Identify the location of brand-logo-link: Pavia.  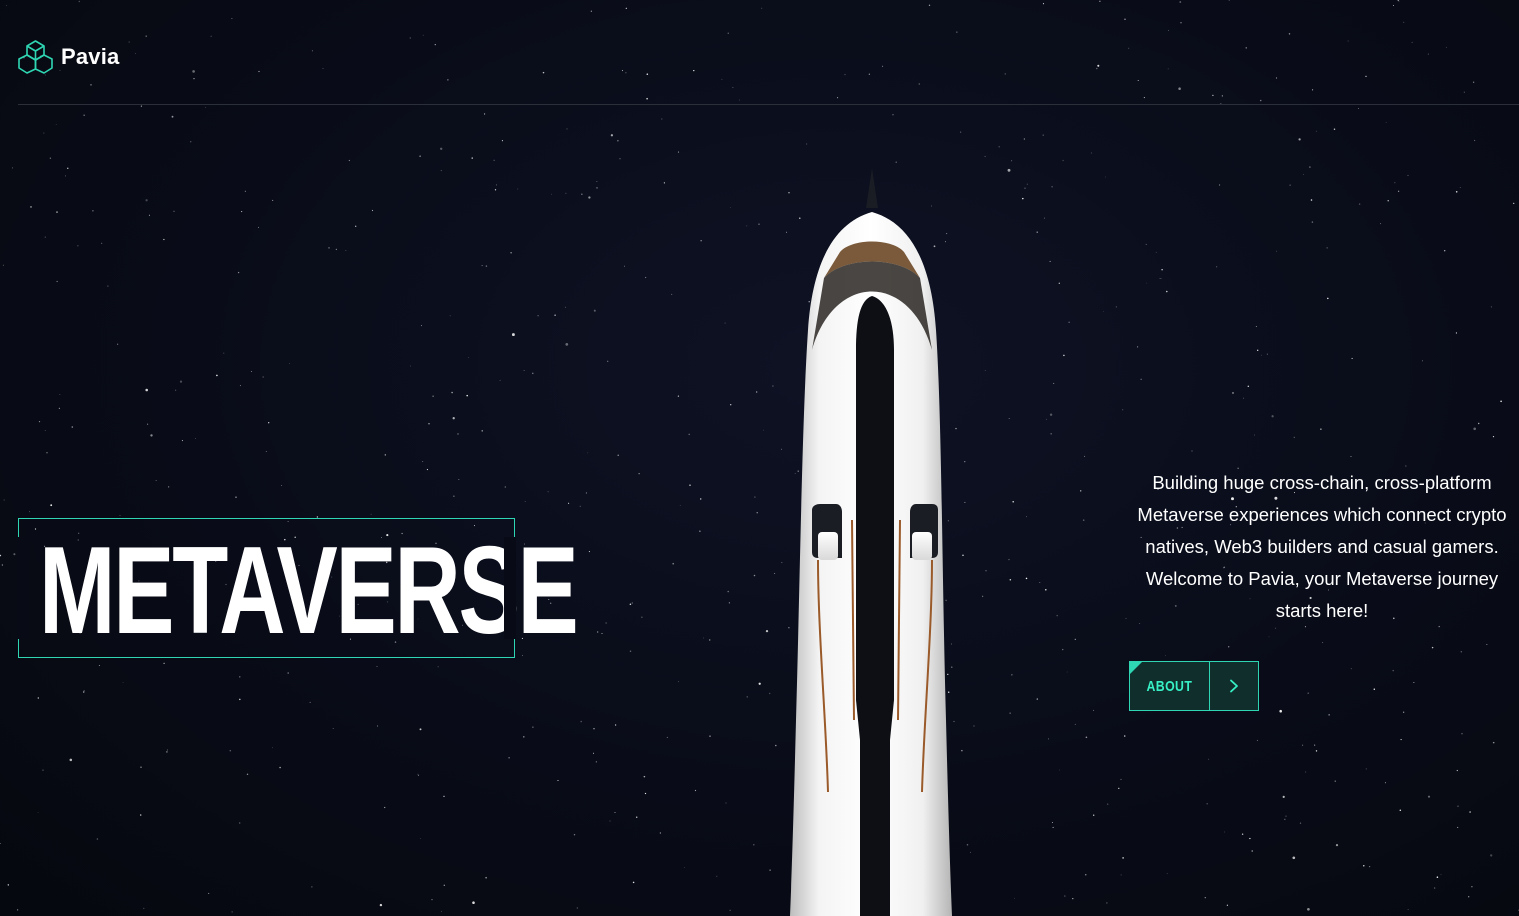
(69, 56).